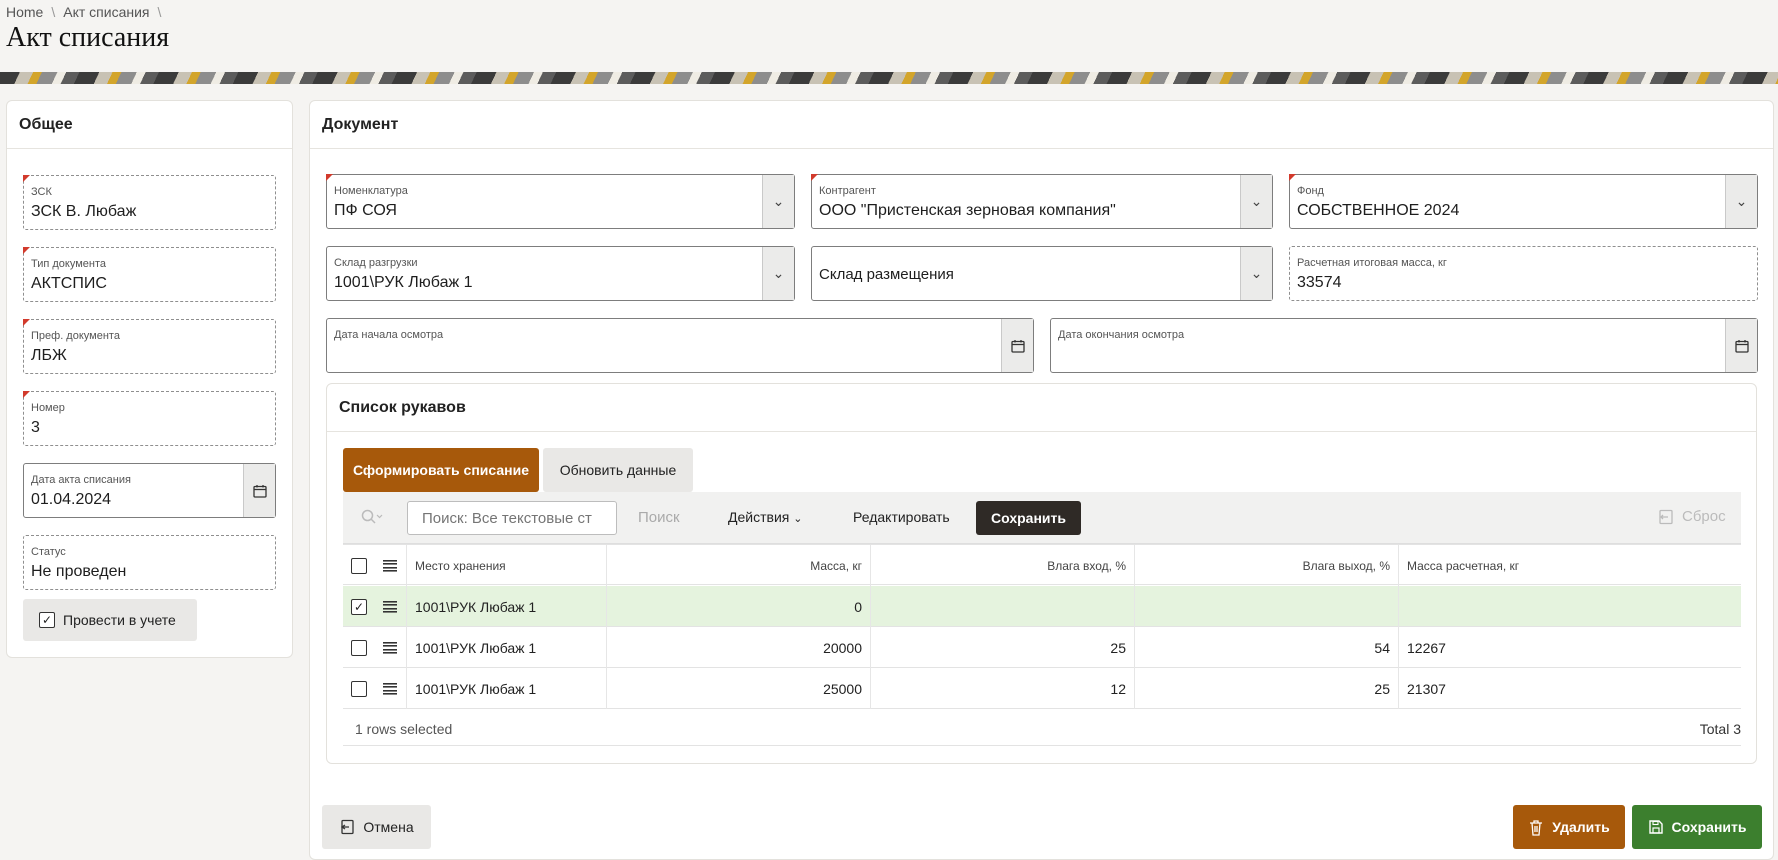 Image resolution: width=1778 pixels, height=860 pixels. I want to click on table-row: ✓ 1001\РУК Любаж 1 0, so click(1042, 606).